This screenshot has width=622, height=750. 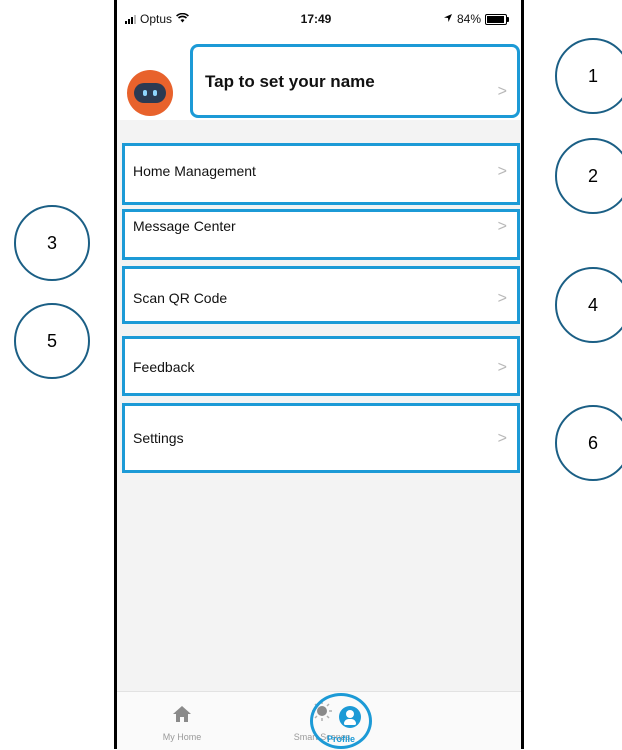 What do you see at coordinates (321, 438) in the screenshot?
I see `menu-item-settings: Settings >` at bounding box center [321, 438].